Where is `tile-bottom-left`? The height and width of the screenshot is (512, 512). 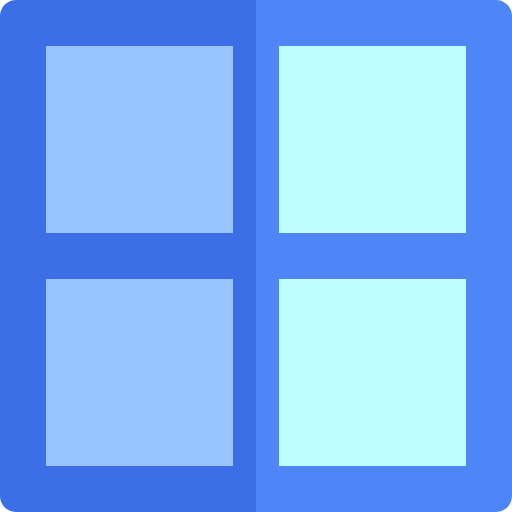 tile-bottom-left is located at coordinates (139, 372).